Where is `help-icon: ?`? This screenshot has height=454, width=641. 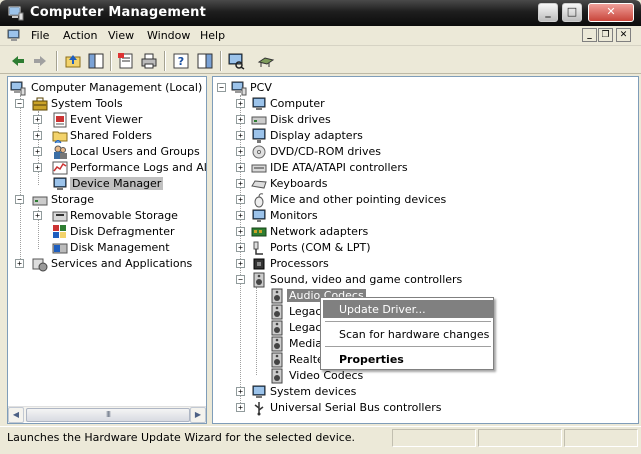
help-icon: ? is located at coordinates (181, 61).